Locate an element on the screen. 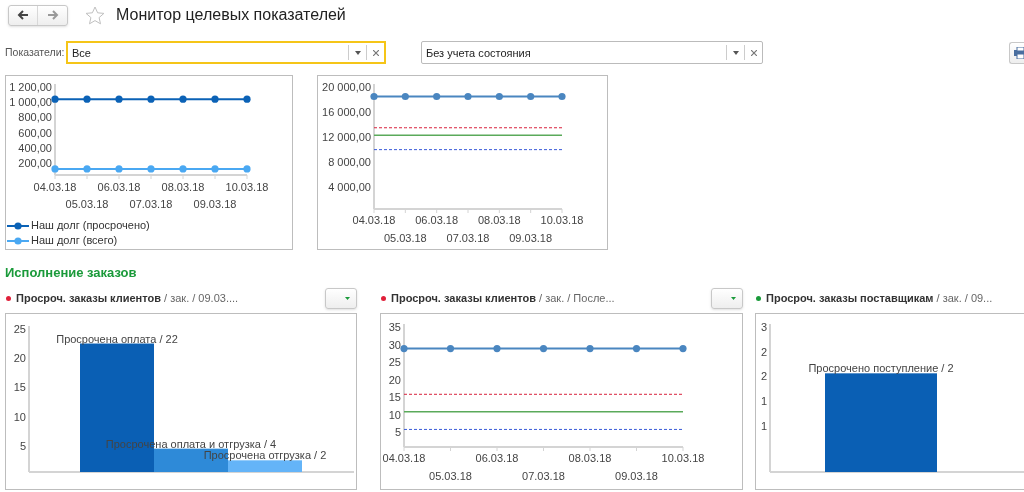 The height and width of the screenshot is (492, 1024). axis-label: 800,00 is located at coordinates (35, 117).